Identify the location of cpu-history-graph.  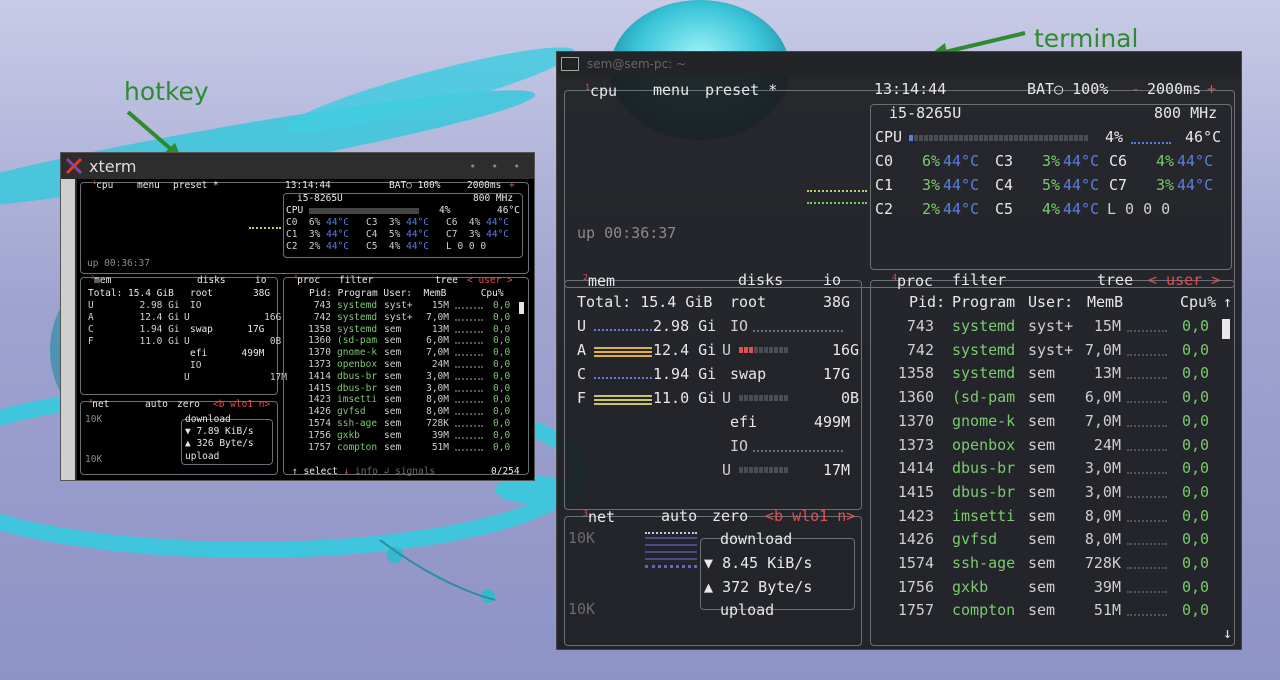
(837, 197).